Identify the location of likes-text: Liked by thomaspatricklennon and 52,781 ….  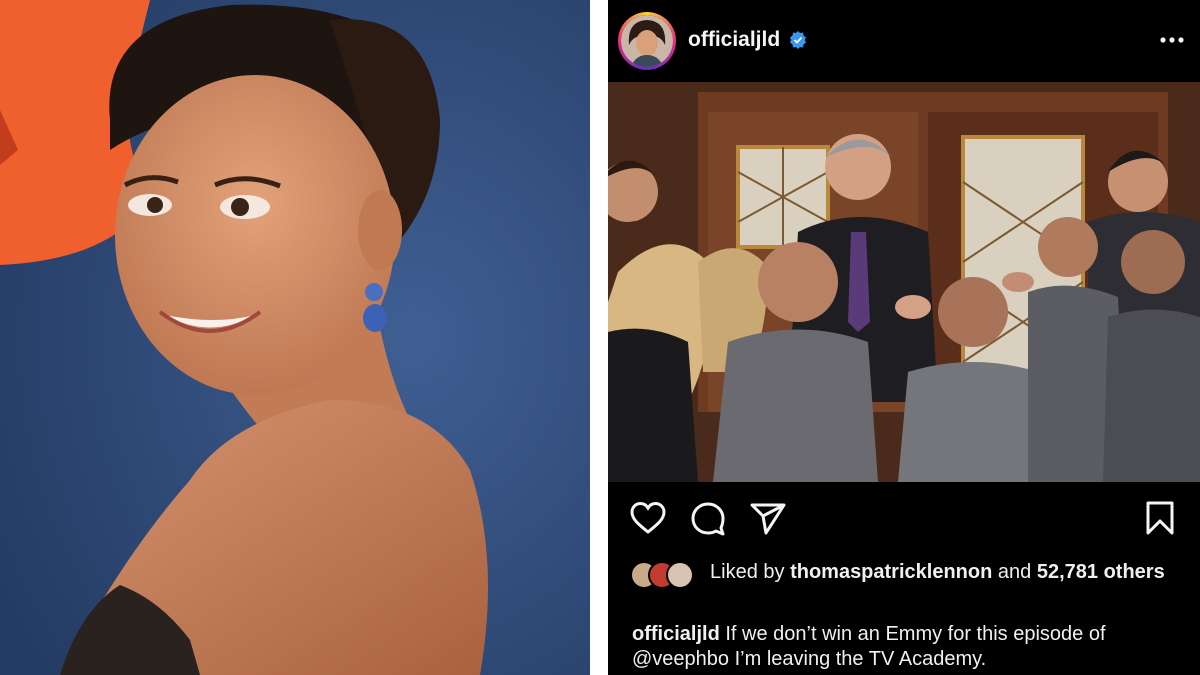
(945, 572).